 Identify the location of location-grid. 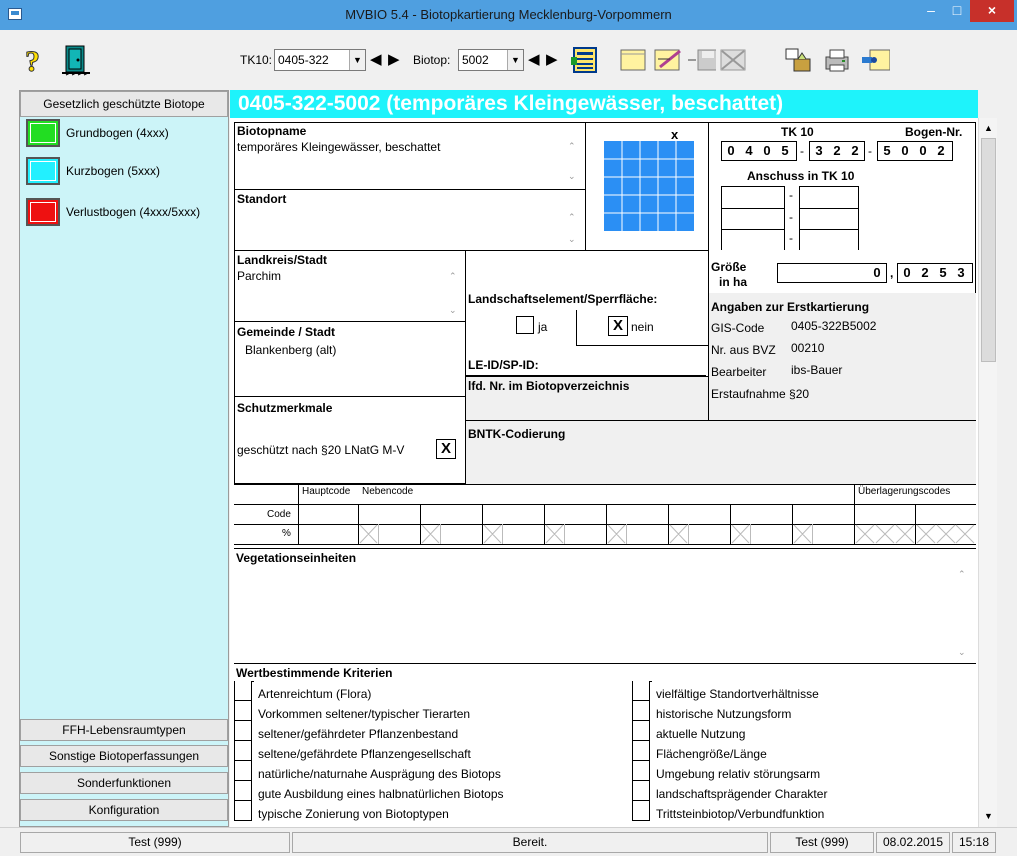
(649, 186).